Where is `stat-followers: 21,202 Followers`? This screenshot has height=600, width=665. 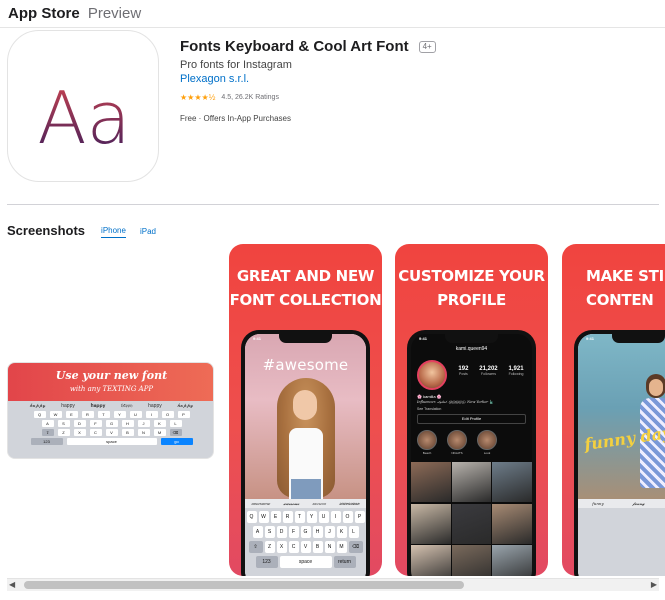 stat-followers: 21,202 Followers is located at coordinates (488, 371).